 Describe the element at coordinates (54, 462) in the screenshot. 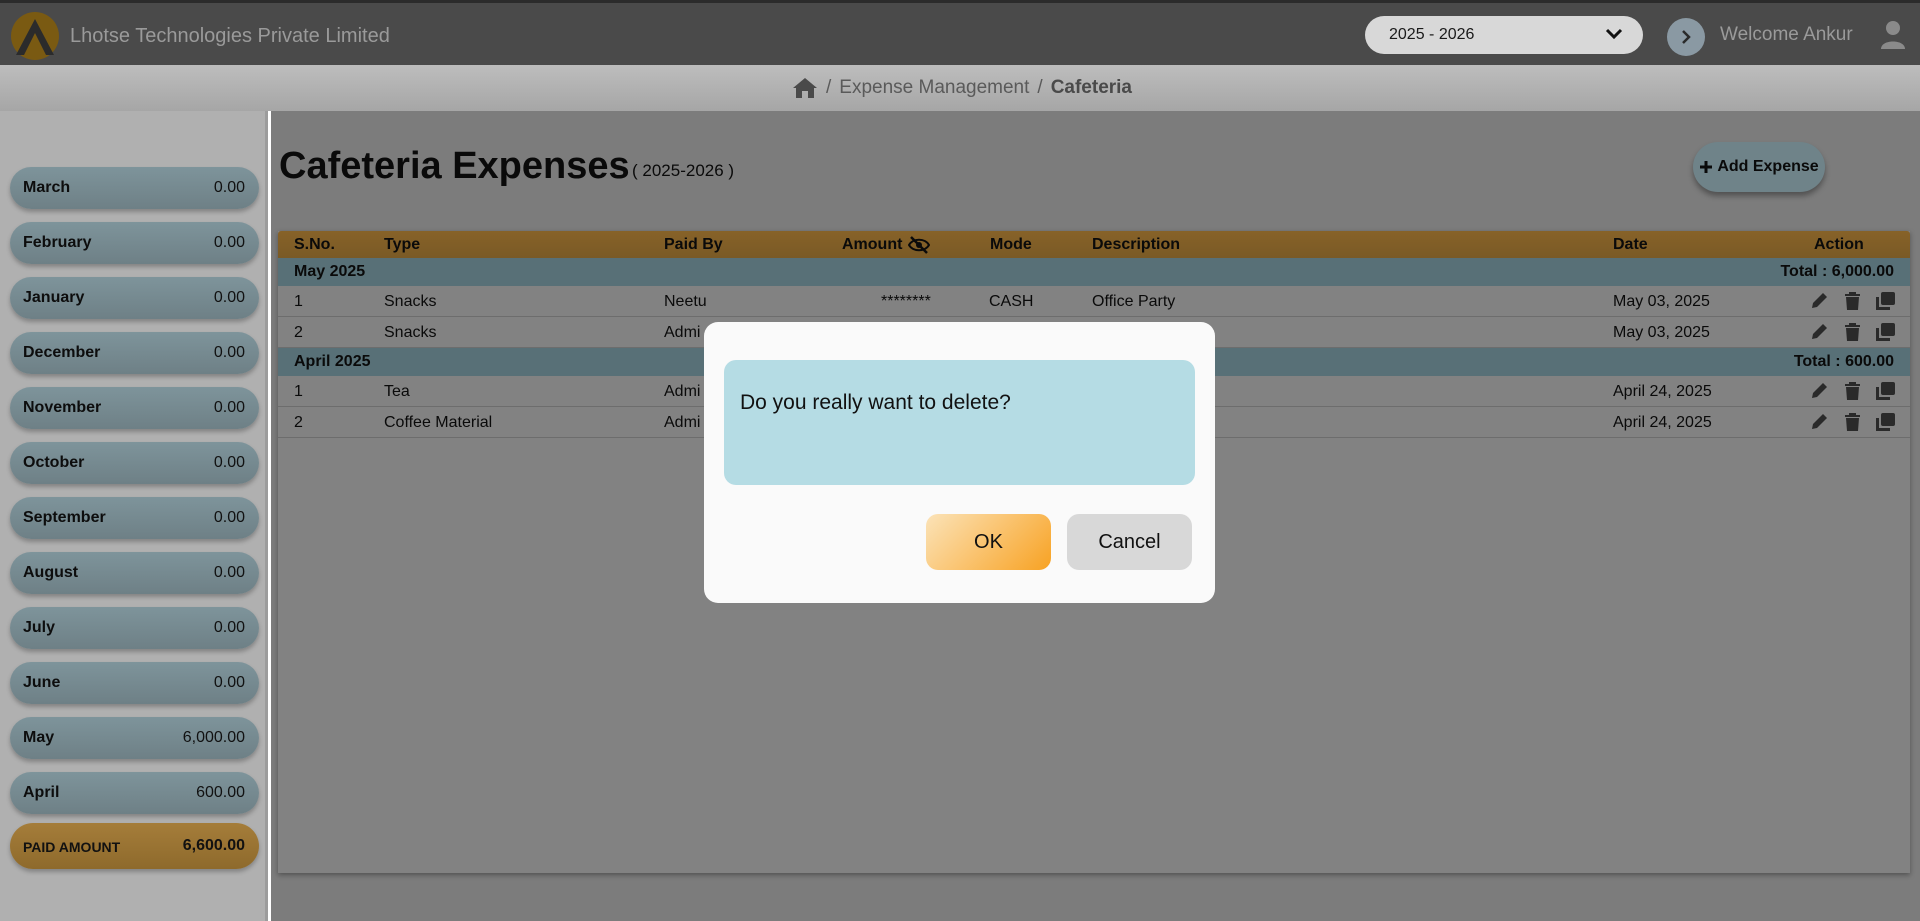

I see `month-name: October` at that location.